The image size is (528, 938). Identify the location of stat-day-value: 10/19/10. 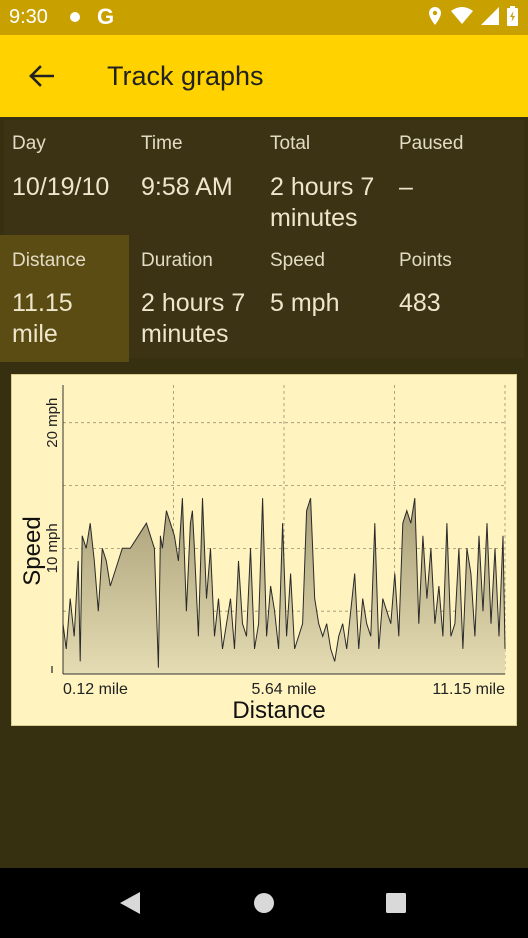
(61, 187).